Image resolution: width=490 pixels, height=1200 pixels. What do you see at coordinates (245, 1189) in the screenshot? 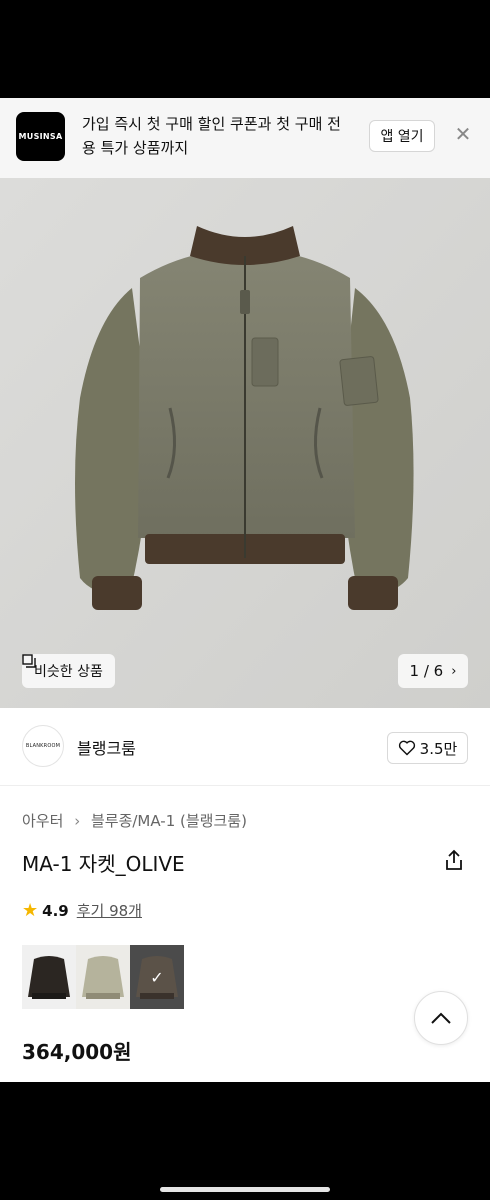
I see `home-indicator` at bounding box center [245, 1189].